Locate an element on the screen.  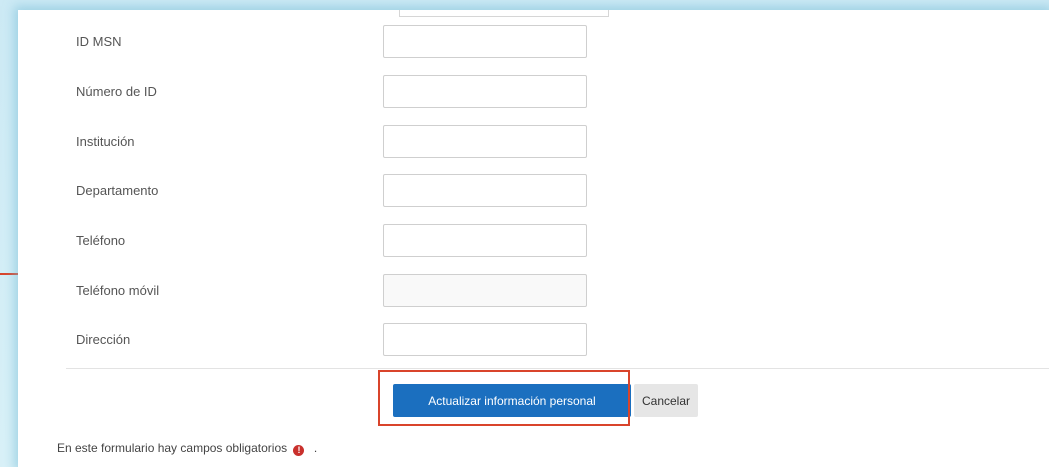
field-label: Teléfono is located at coordinates (101, 240).